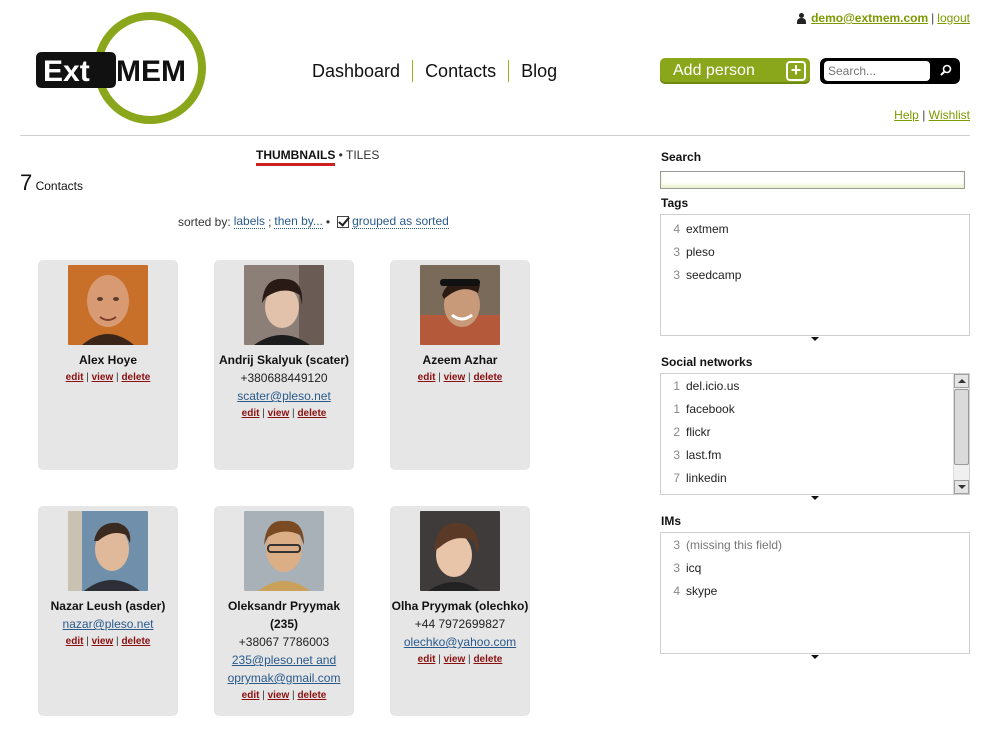 The image size is (990, 730). Describe the element at coordinates (356, 71) in the screenshot. I see `nav-dashboard: Dashboard` at that location.